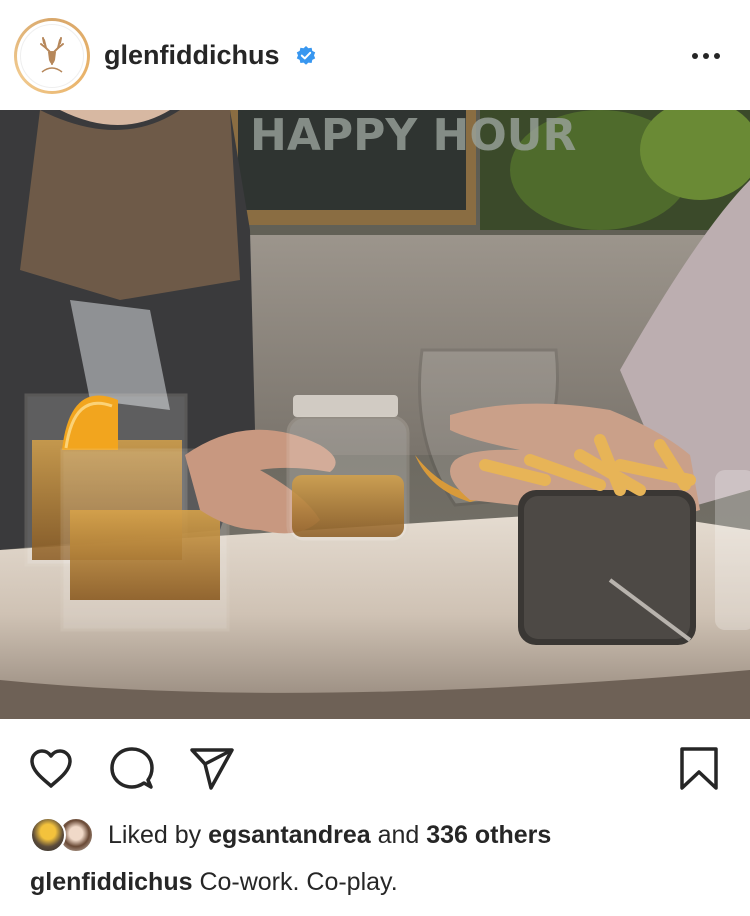  Describe the element at coordinates (158, 834) in the screenshot. I see `likes-prefix: Liked by` at that location.